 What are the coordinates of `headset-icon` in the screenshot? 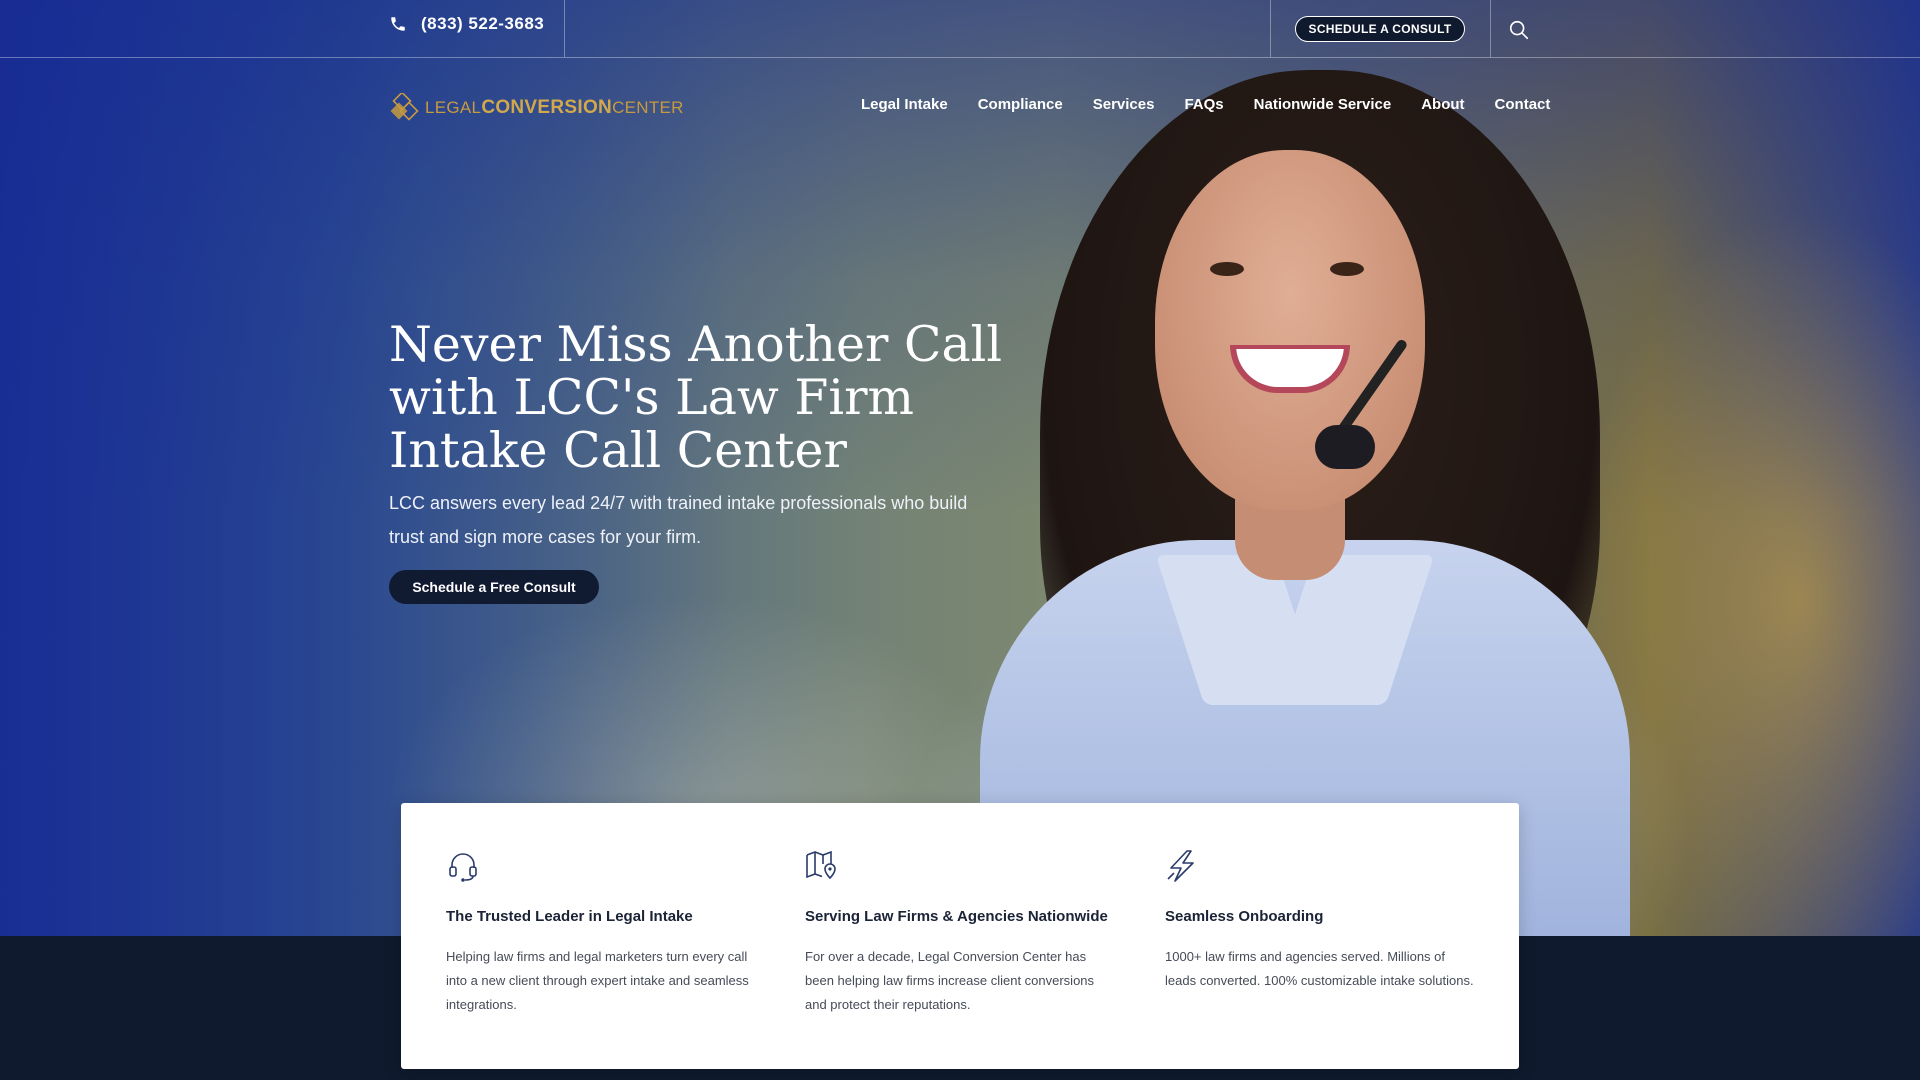 It's located at (463, 867).